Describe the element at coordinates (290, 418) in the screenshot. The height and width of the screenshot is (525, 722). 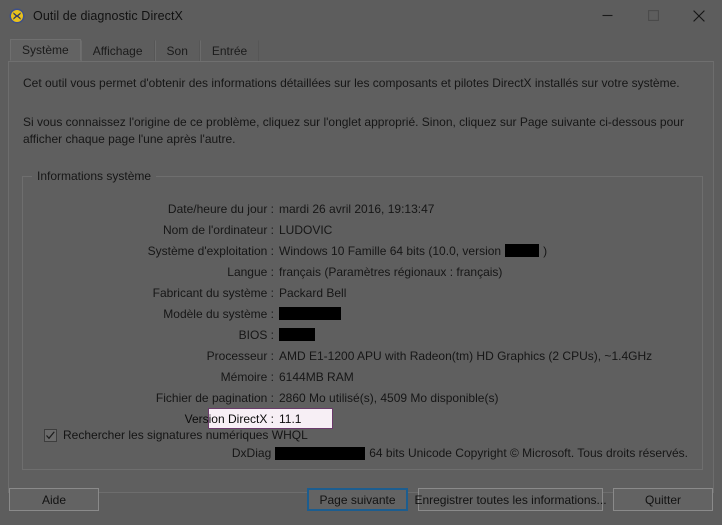
I see `info-value: 11.1` at that location.